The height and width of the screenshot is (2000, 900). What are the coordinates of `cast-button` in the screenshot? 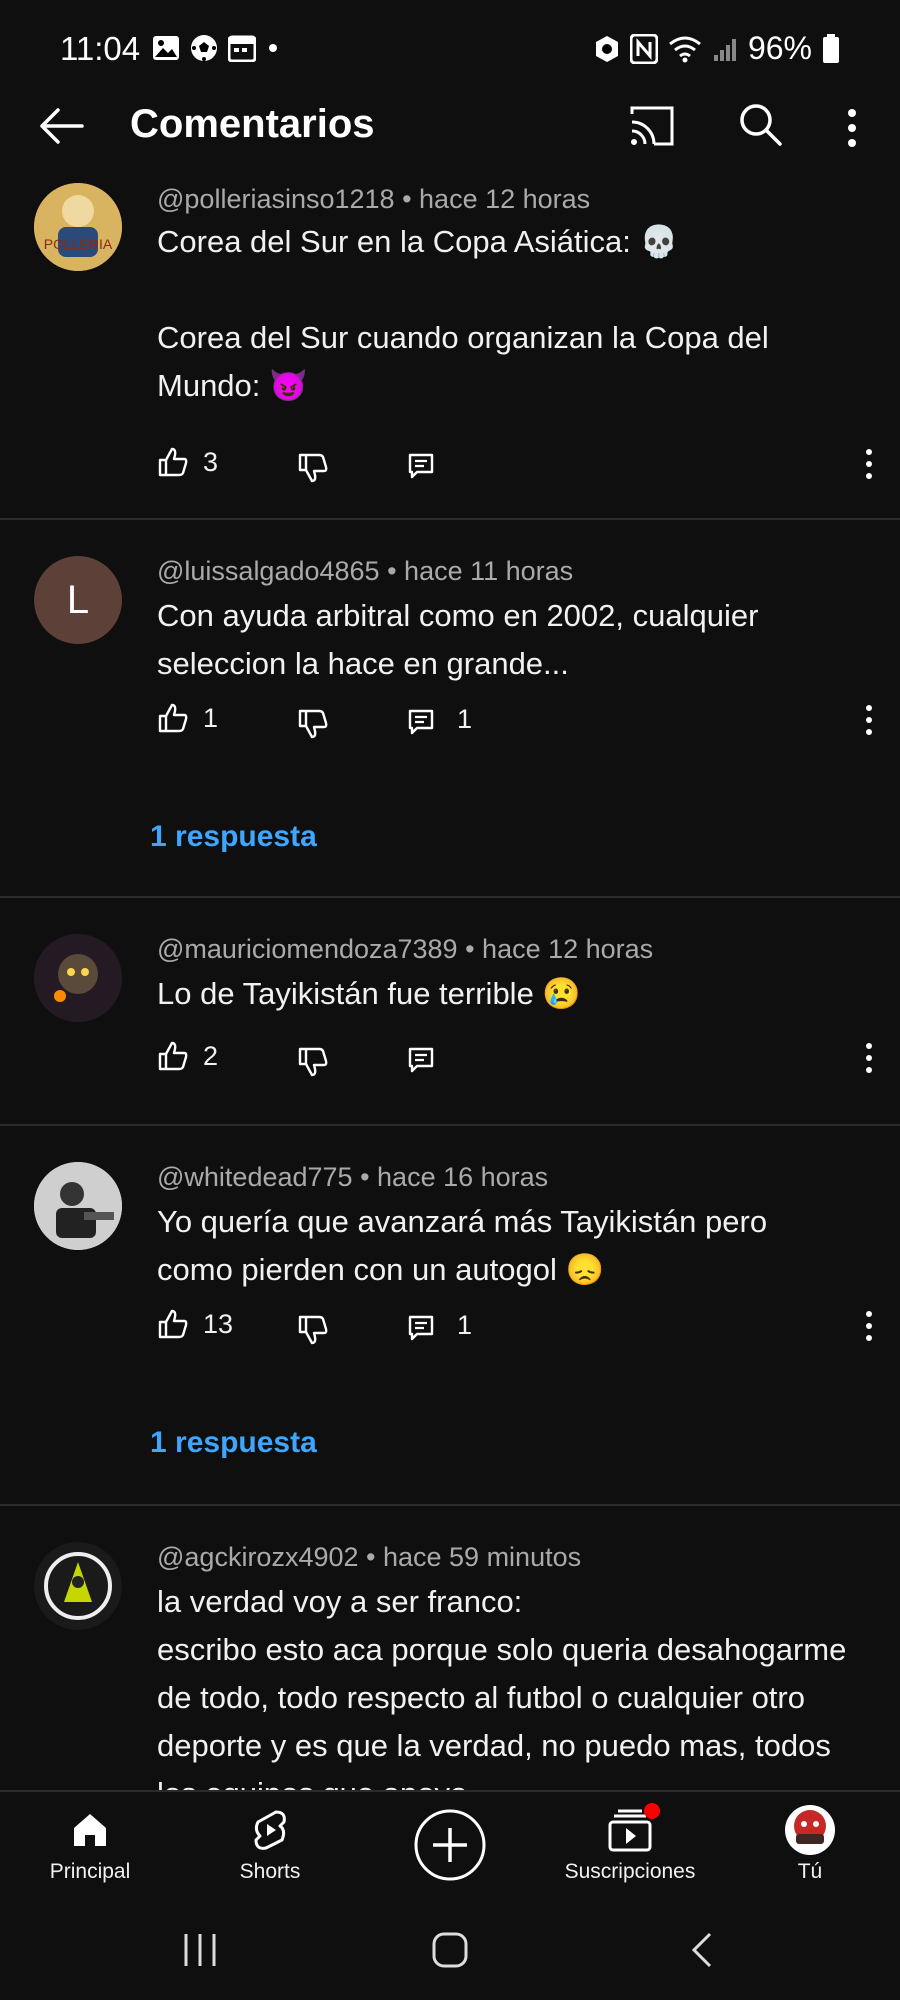 It's located at (652, 126).